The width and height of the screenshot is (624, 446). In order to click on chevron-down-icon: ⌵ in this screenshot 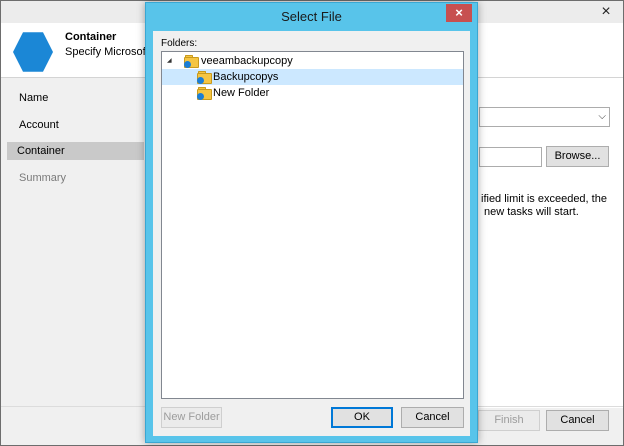, I will do `click(602, 116)`.